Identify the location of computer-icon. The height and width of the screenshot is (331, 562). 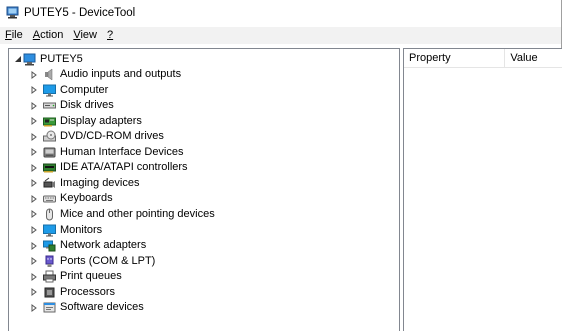
(29, 59).